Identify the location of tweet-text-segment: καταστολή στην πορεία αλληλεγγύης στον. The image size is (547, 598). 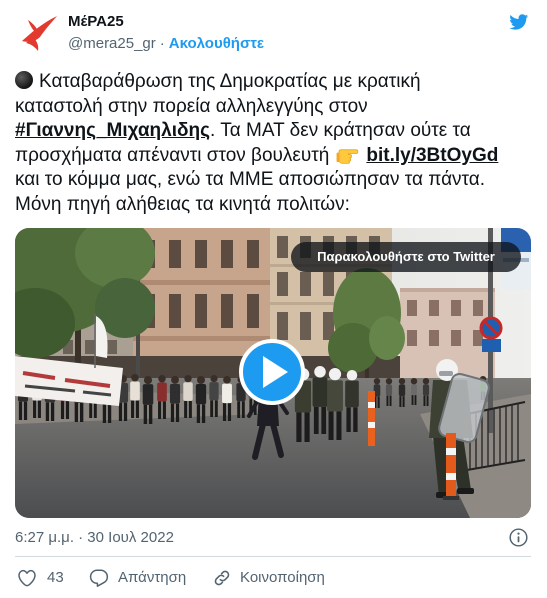
(191, 106).